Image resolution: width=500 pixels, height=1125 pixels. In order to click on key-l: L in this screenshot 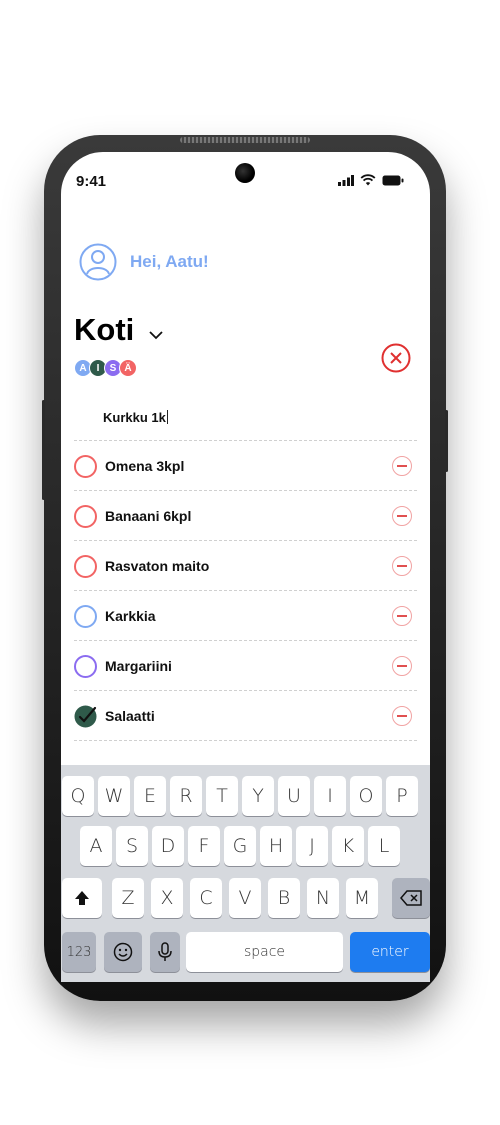, I will do `click(384, 846)`.